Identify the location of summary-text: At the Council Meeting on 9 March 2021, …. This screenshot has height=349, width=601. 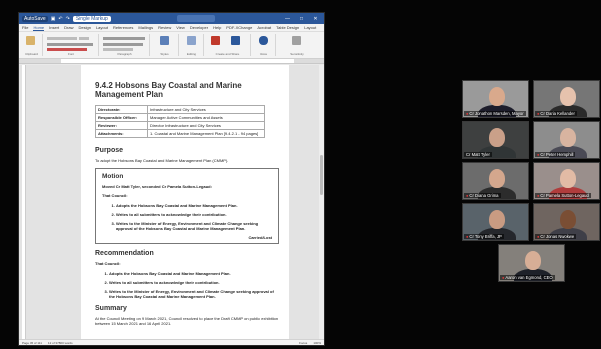
(187, 321).